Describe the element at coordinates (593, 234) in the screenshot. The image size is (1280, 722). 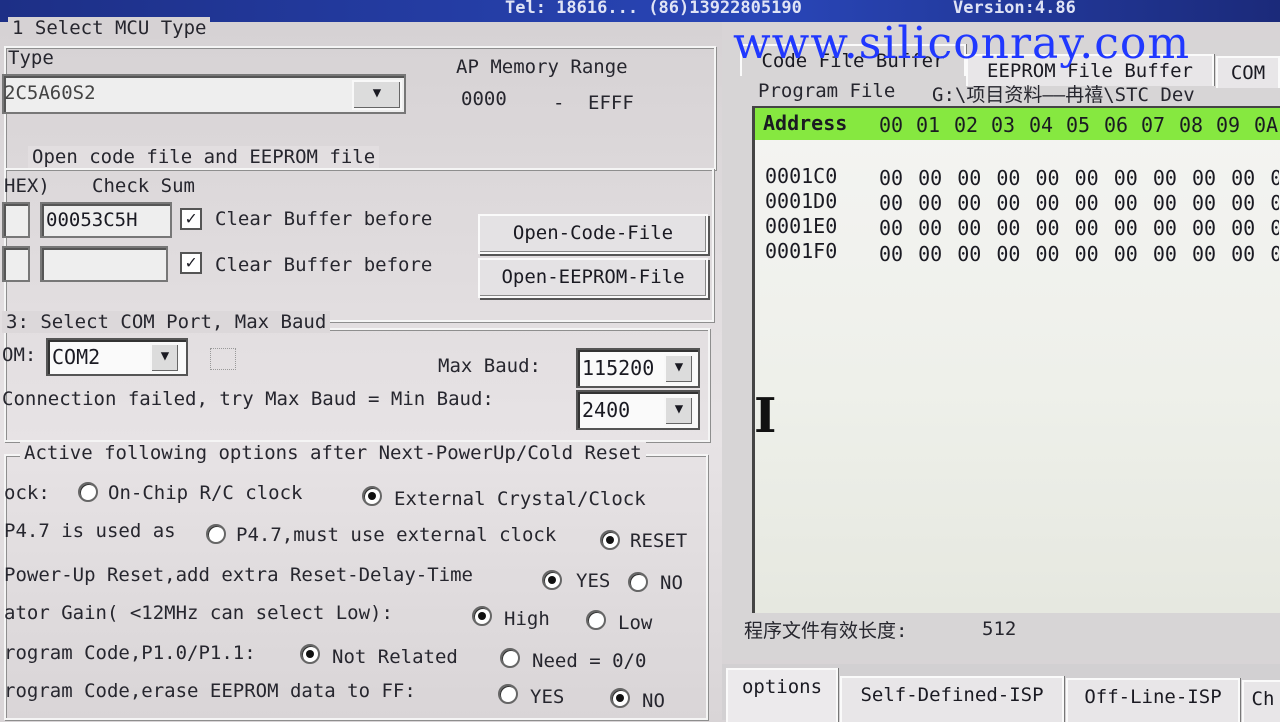
I see `open-code-file-button: Open-Code-File` at that location.